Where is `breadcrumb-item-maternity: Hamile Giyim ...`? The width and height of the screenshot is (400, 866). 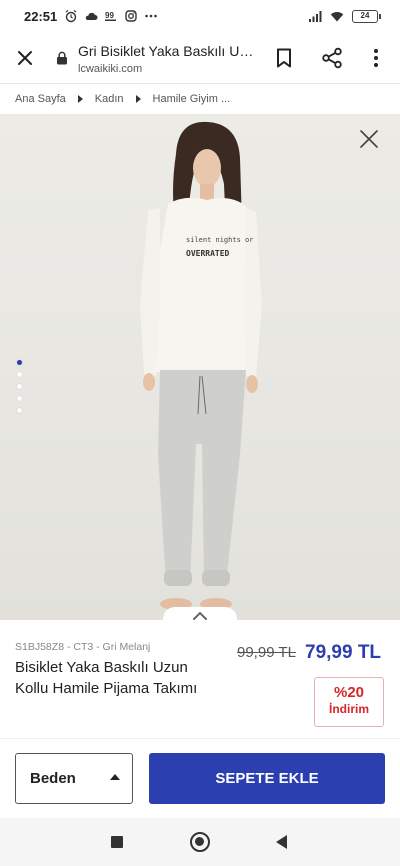 breadcrumb-item-maternity: Hamile Giyim ... is located at coordinates (192, 99).